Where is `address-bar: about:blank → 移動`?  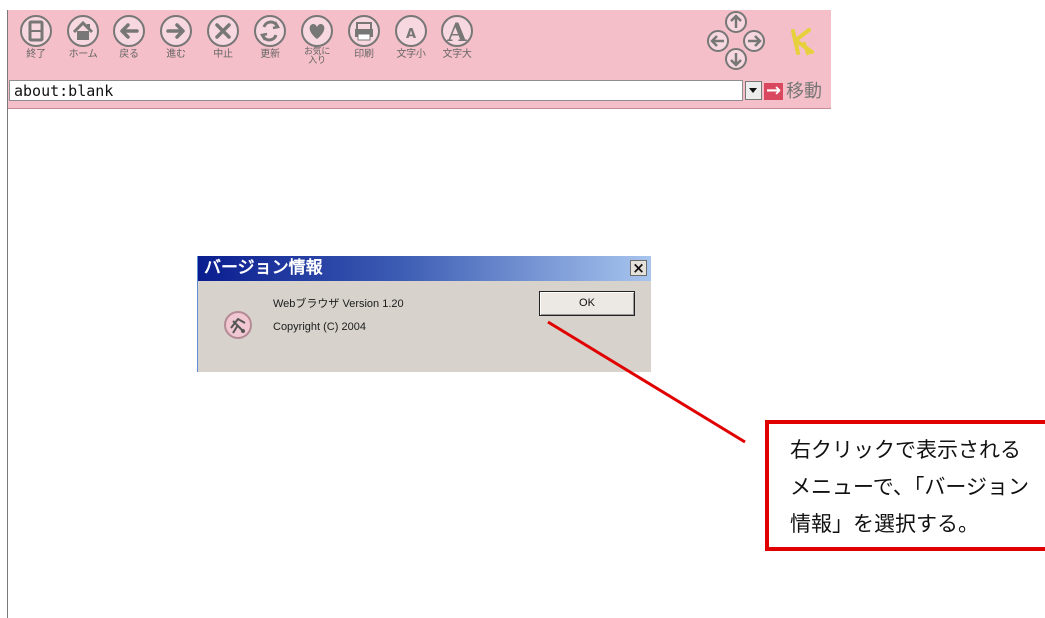 address-bar: about:blank → 移動 is located at coordinates (419, 93).